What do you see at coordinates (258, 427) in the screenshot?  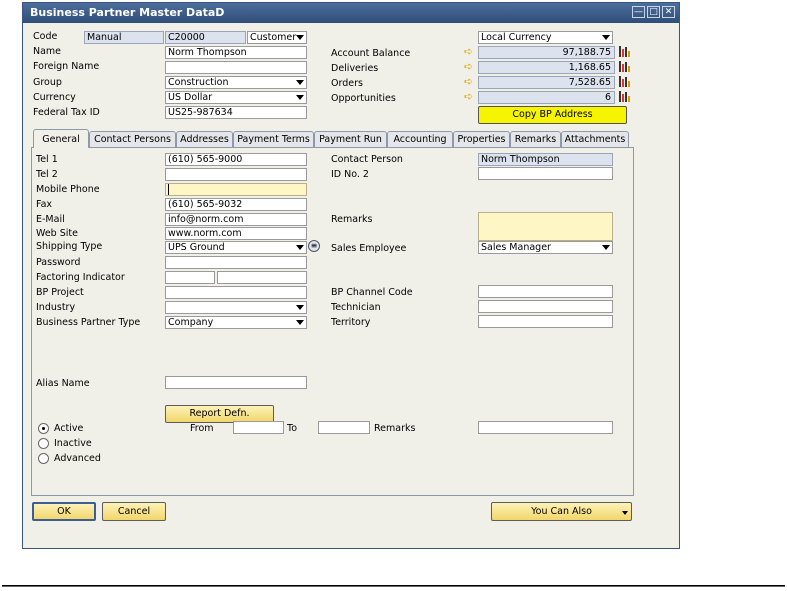 I see `from-field` at bounding box center [258, 427].